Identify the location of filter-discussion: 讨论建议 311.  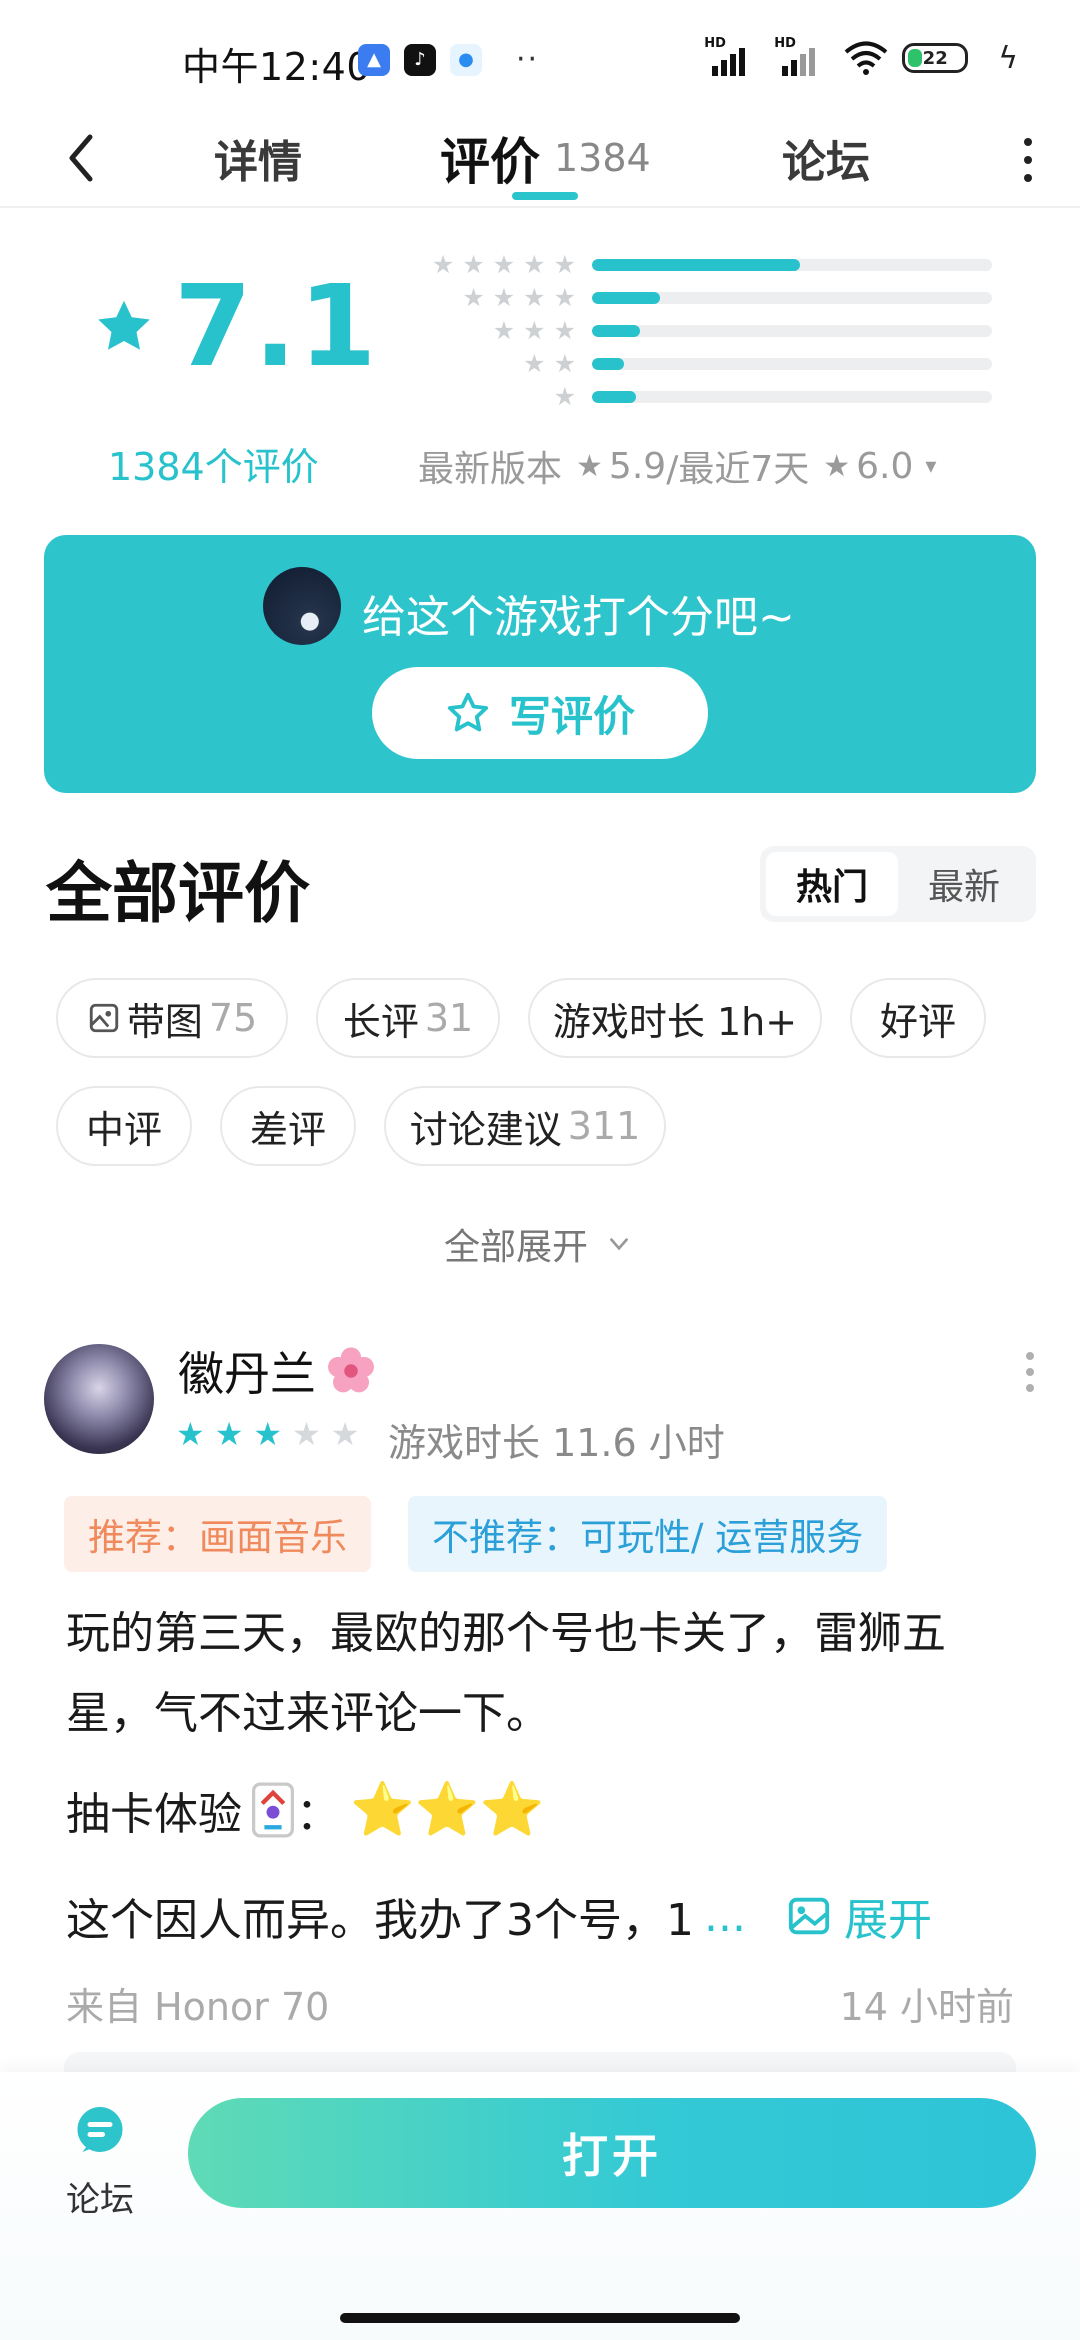
(525, 1126).